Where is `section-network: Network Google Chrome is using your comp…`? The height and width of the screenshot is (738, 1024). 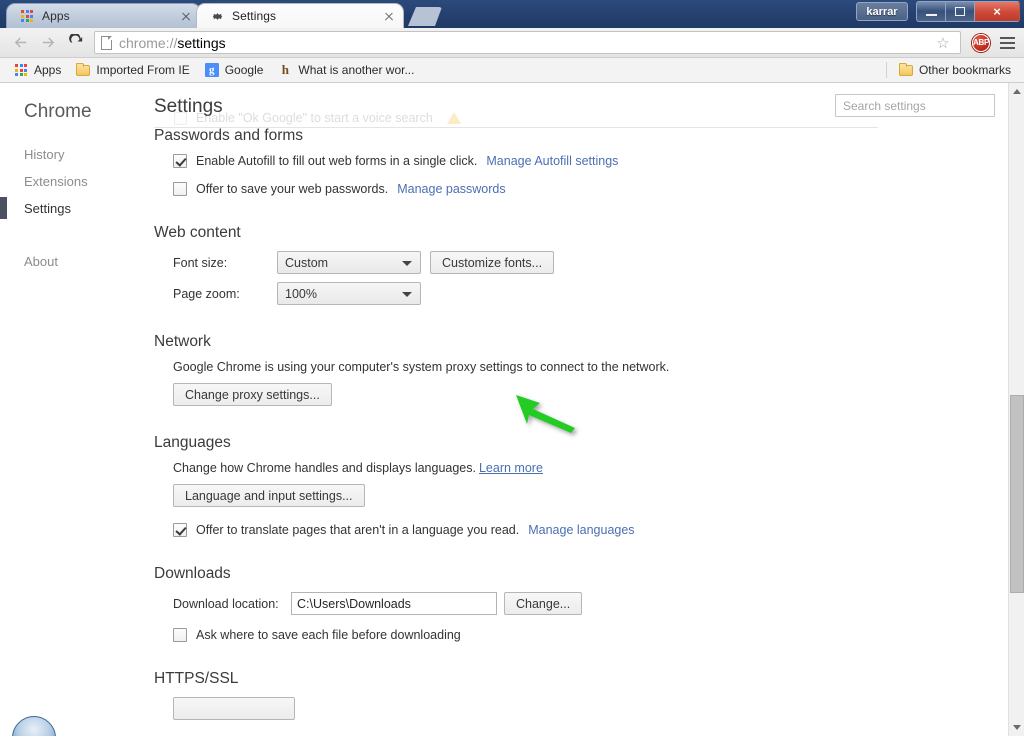 section-network: Network Google Chrome is using your comp… is located at coordinates (581, 369).